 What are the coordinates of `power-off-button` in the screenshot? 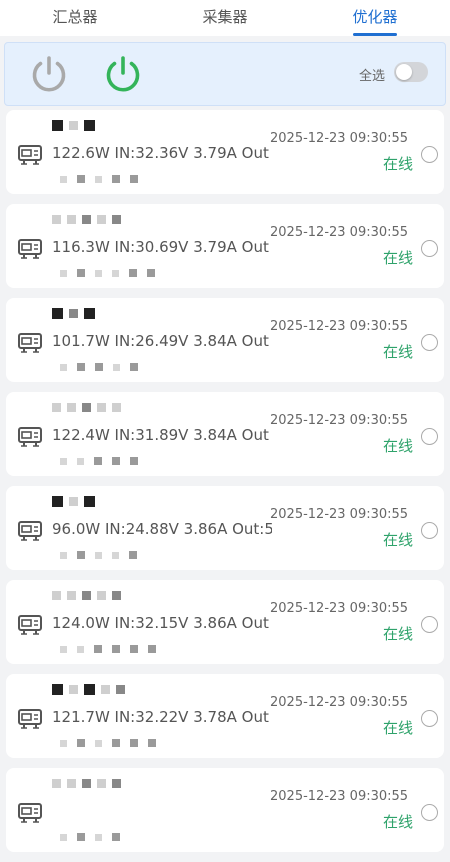 It's located at (49, 74).